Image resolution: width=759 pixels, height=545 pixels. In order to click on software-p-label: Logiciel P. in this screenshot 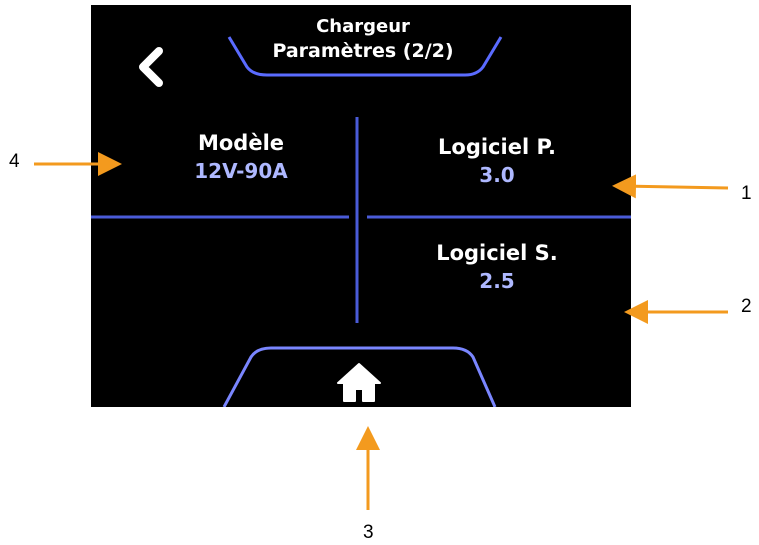, I will do `click(497, 147)`.